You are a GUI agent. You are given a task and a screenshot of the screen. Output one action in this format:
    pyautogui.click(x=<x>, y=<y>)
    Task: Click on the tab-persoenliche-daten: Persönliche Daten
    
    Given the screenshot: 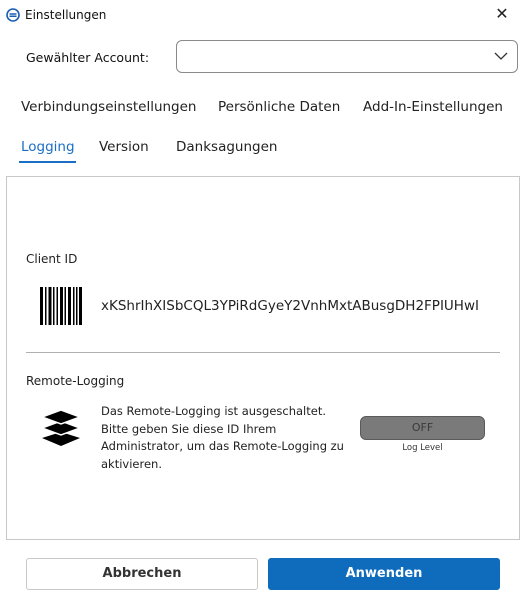 What is the action you would take?
    pyautogui.click(x=279, y=107)
    